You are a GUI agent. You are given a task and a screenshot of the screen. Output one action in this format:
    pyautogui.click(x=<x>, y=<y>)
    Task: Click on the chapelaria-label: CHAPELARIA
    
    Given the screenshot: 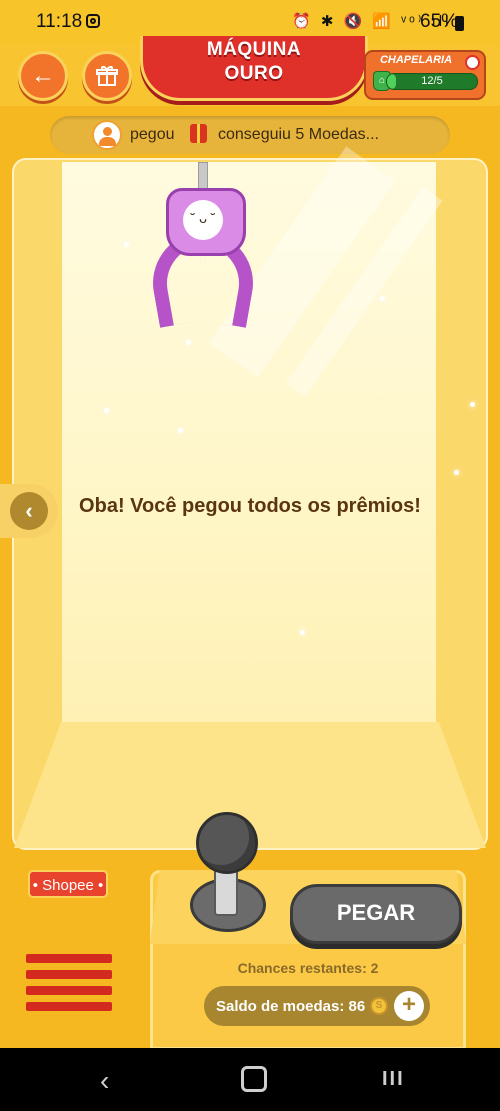 What is the action you would take?
    pyautogui.click(x=416, y=60)
    